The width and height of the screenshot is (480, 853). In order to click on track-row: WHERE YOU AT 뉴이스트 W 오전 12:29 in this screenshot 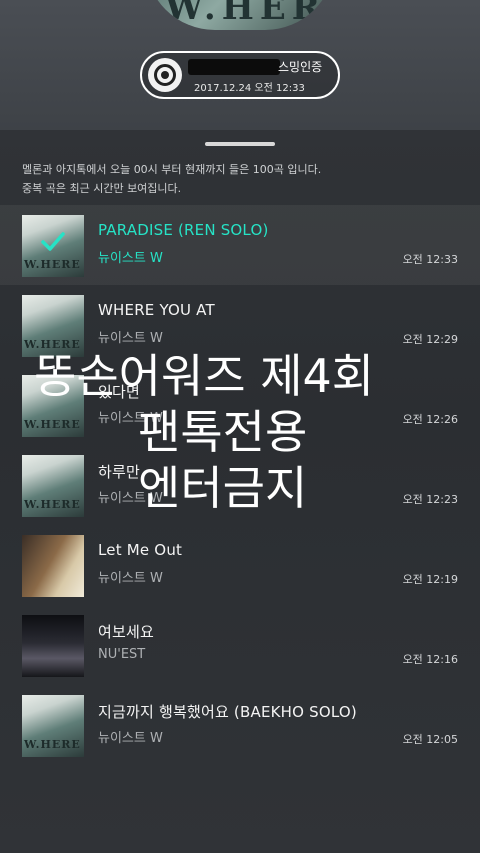, I will do `click(240, 325)`.